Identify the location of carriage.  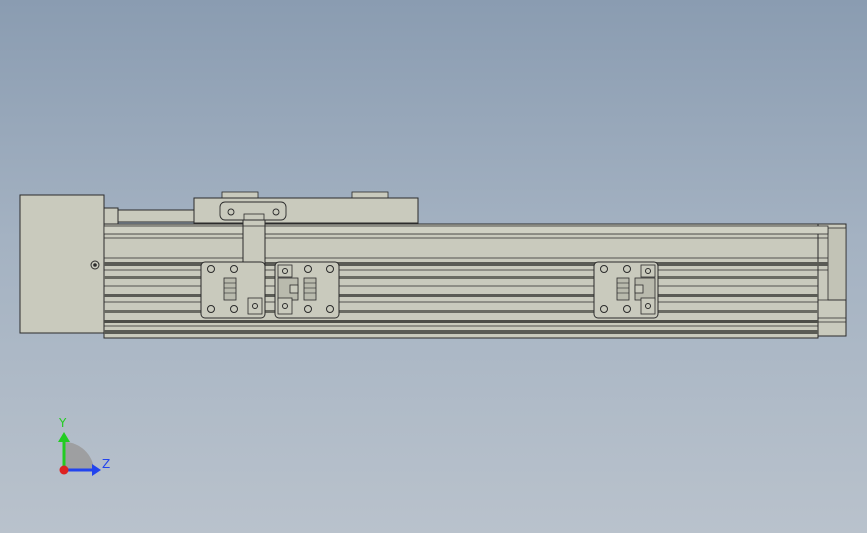
(306, 207).